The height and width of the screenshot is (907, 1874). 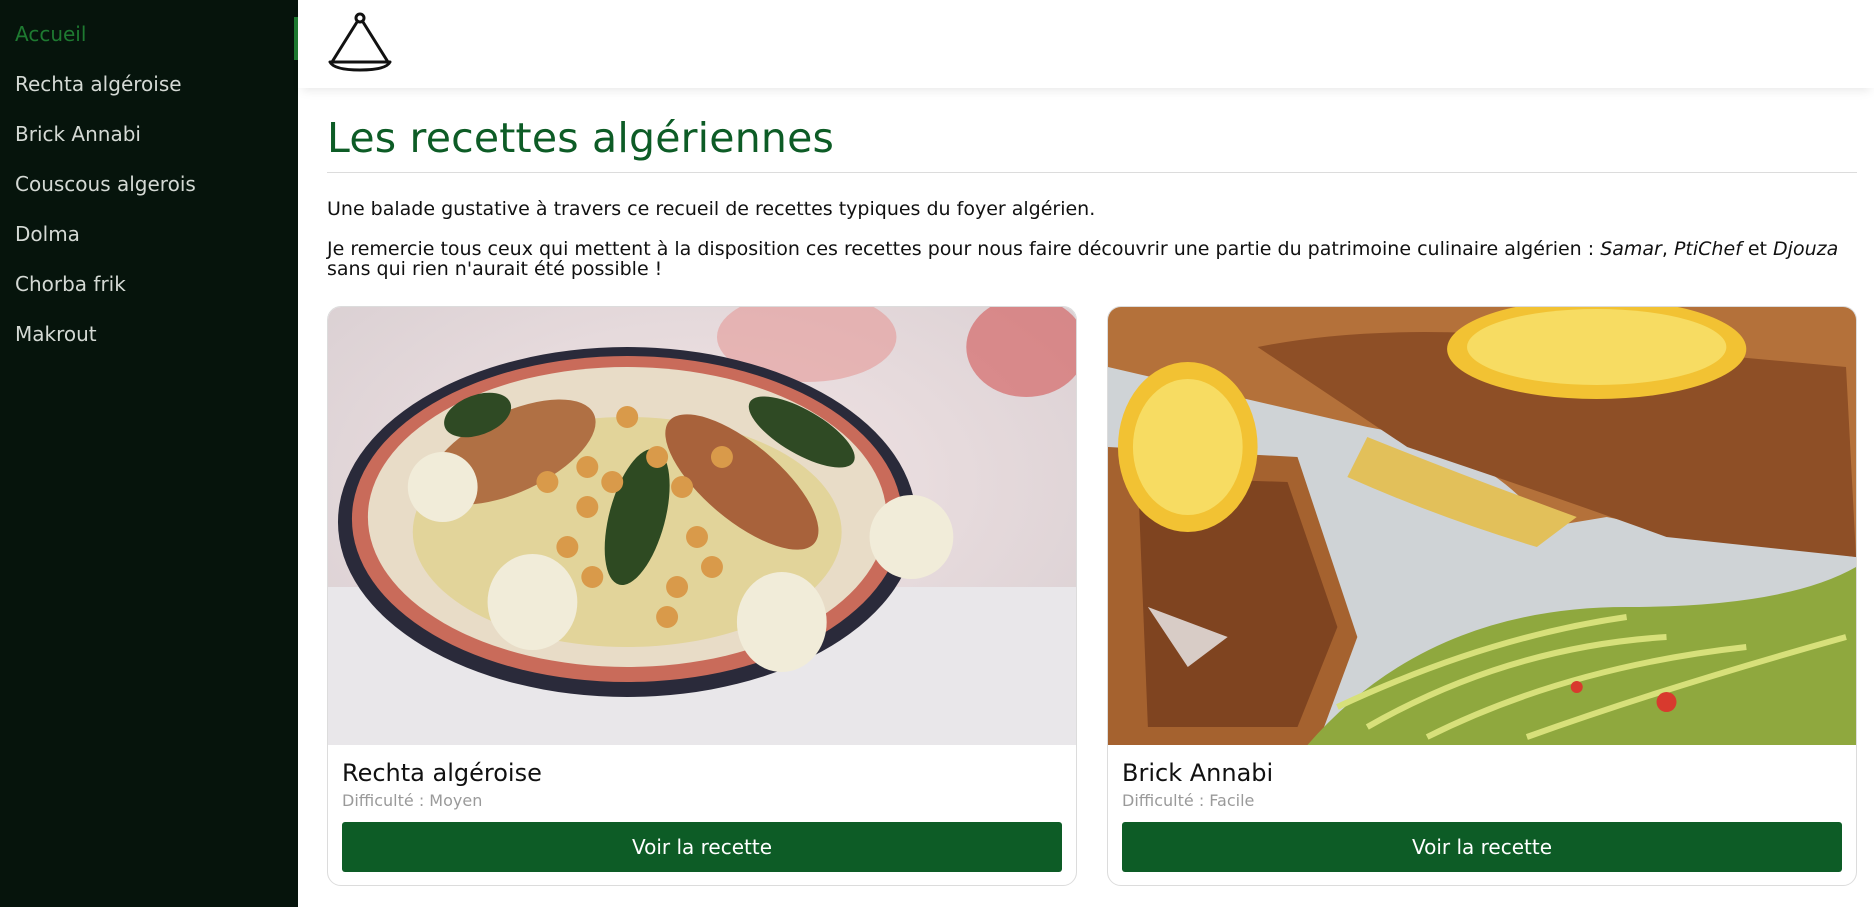 I want to click on difficulty-value: Facile, so click(x=1232, y=800).